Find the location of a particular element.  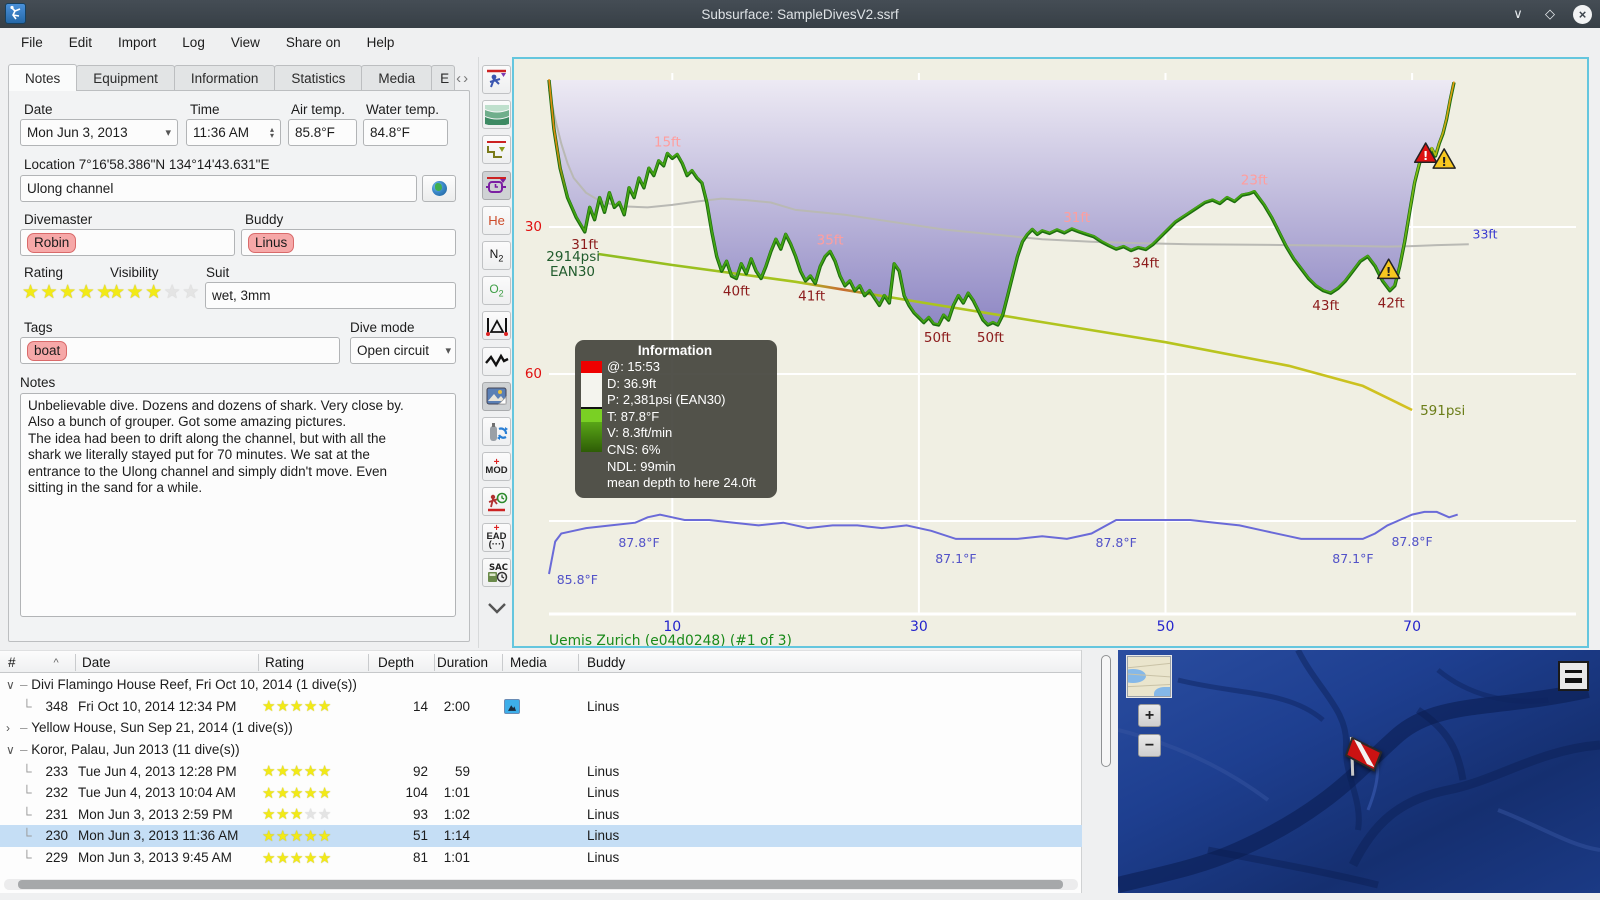

water-gradient-icon is located at coordinates (496, 115).